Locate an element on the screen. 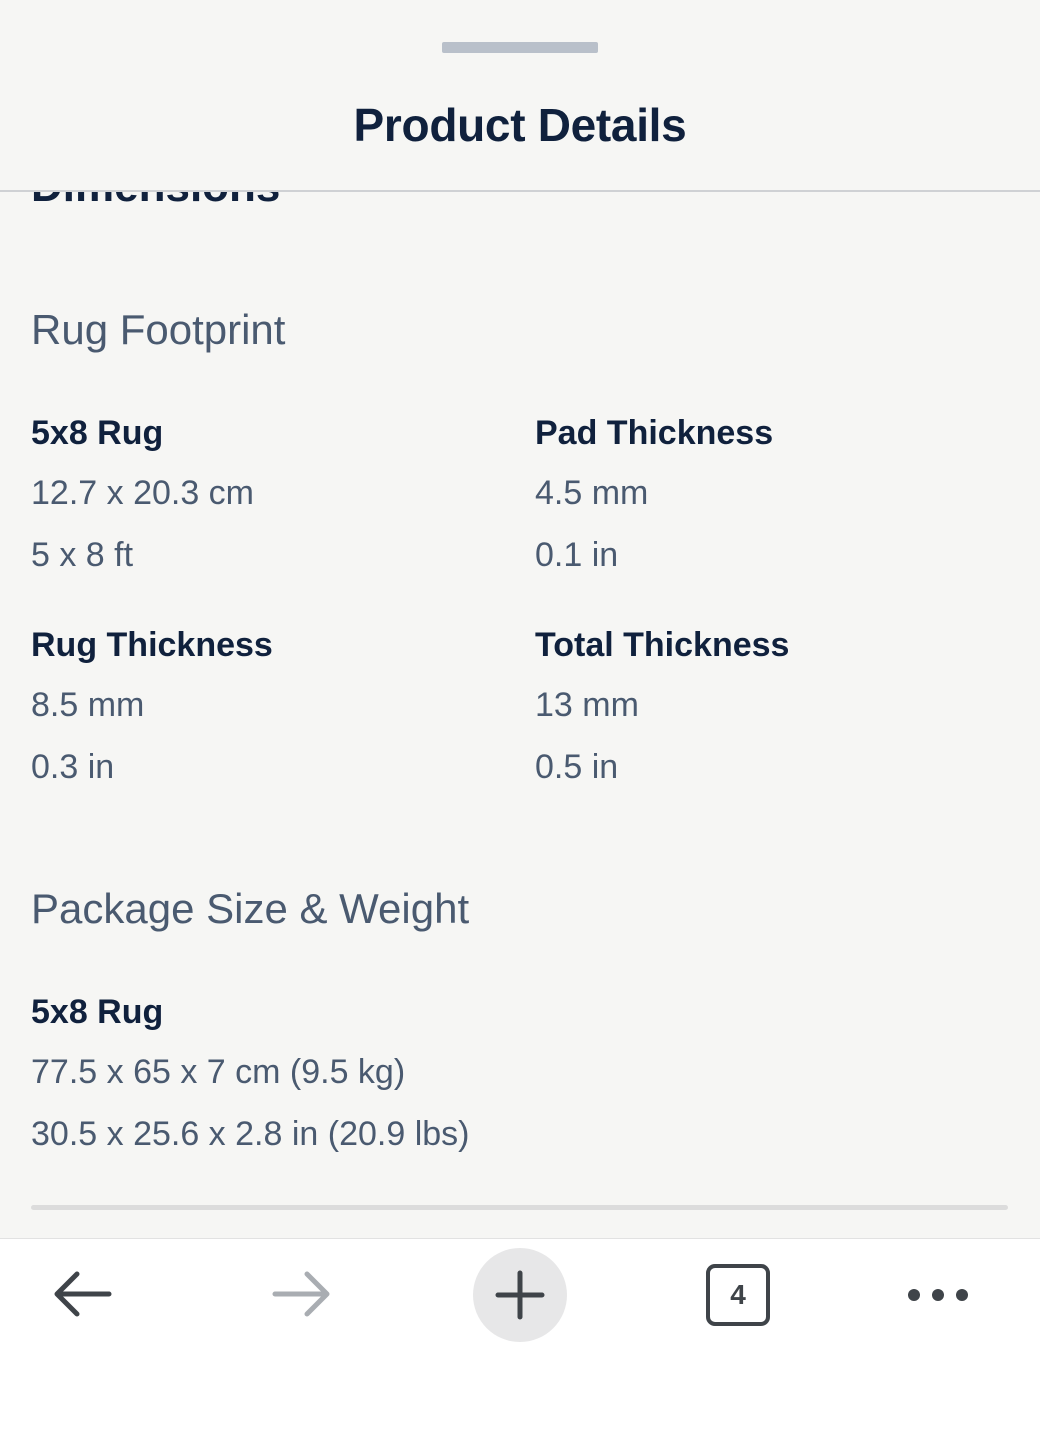 The image size is (1040, 1440). spec-metric-value: 13 mm is located at coordinates (587, 705).